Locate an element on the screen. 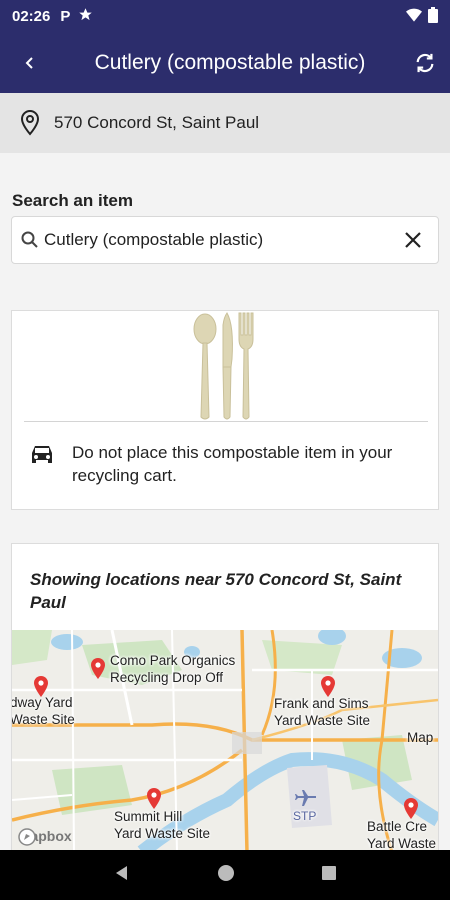 This screenshot has width=450, height=900. nav-back-button is located at coordinates (122, 875).